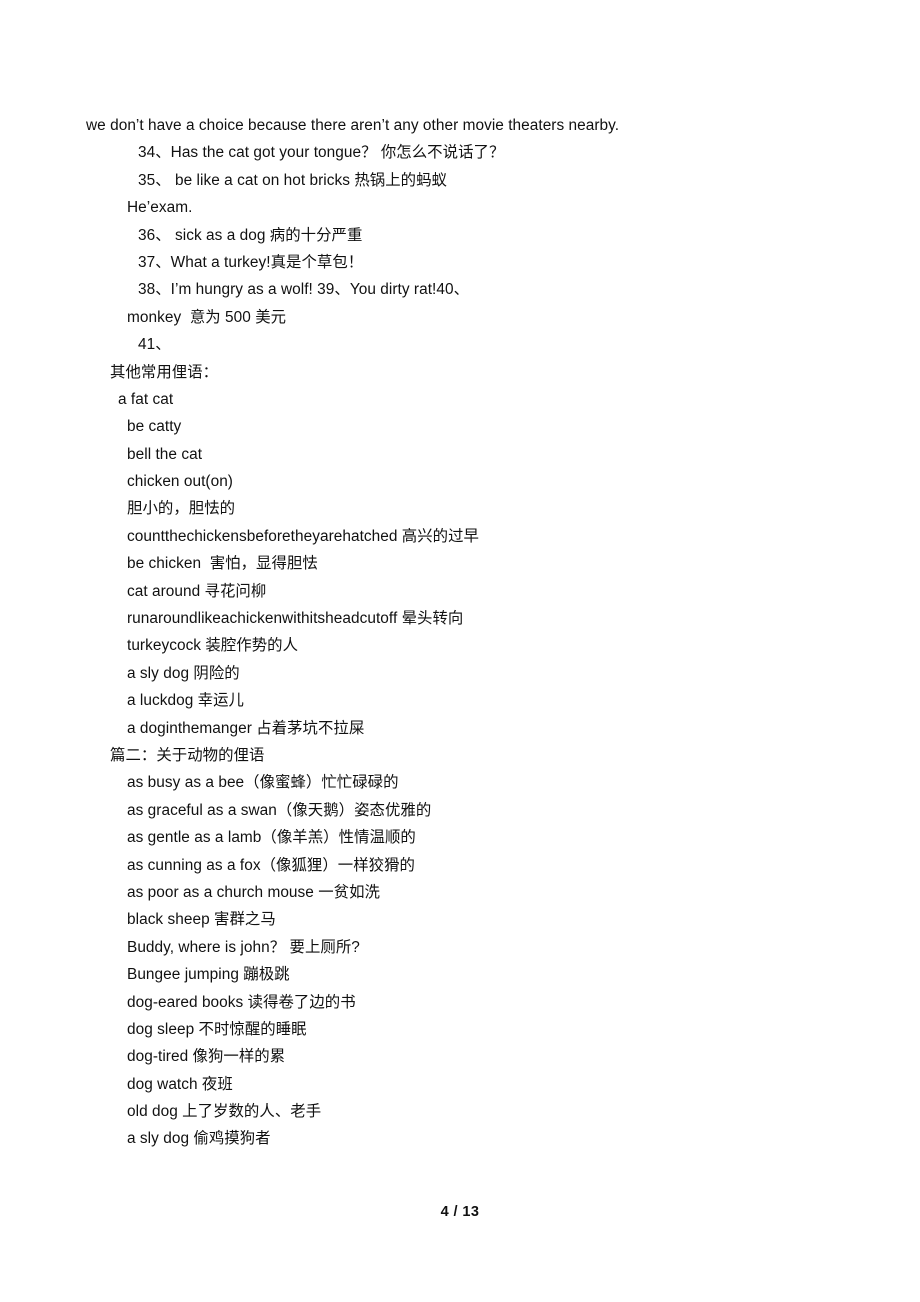 This screenshot has width=920, height=1302. I want to click on text-line: dog watch 夜班, so click(180, 1084).